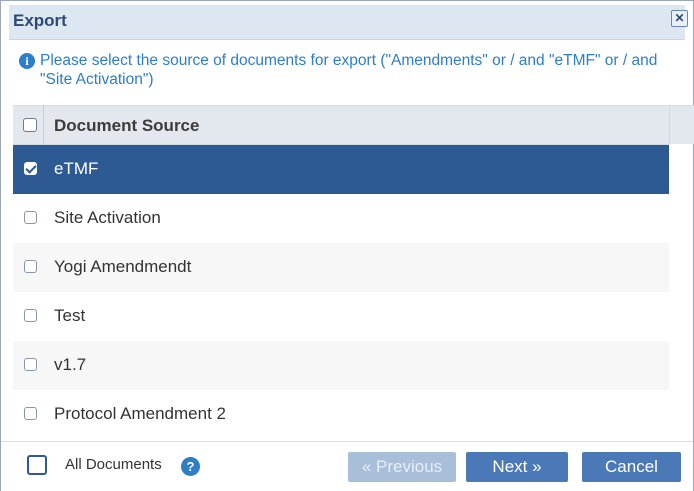 This screenshot has width=694, height=491. I want to click on row-label: Protocol Amendment 2, so click(140, 413).